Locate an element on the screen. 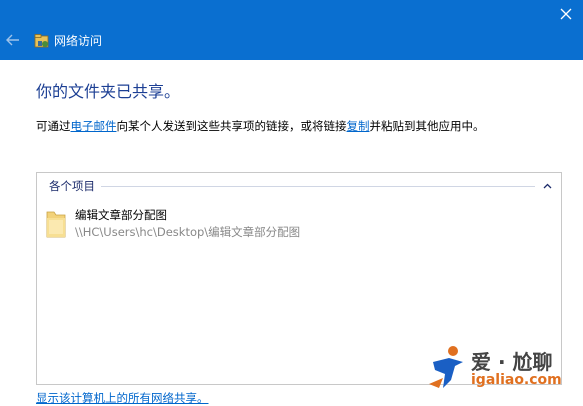 This screenshot has height=406, width=583. list-item: 编辑文章部分配图 \\HC\Users\hc\Desktop\编辑文章部分配图 is located at coordinates (195, 223).